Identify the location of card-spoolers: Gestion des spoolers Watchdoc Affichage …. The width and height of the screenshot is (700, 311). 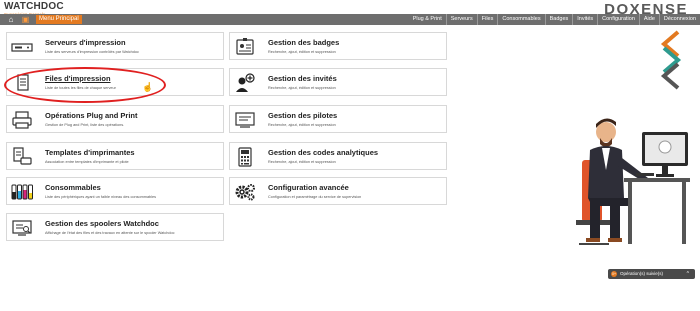
(115, 227).